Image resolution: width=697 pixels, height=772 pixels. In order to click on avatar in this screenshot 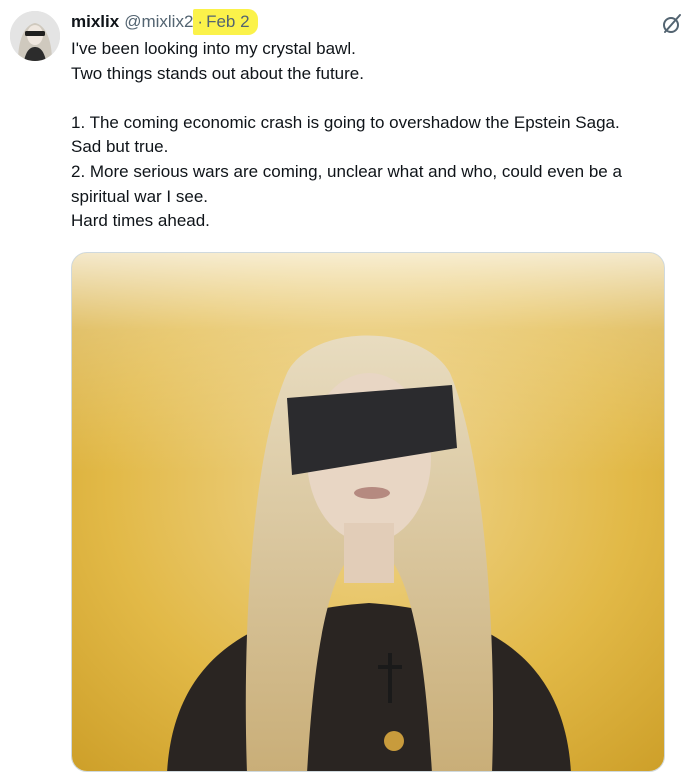, I will do `click(35, 36)`.